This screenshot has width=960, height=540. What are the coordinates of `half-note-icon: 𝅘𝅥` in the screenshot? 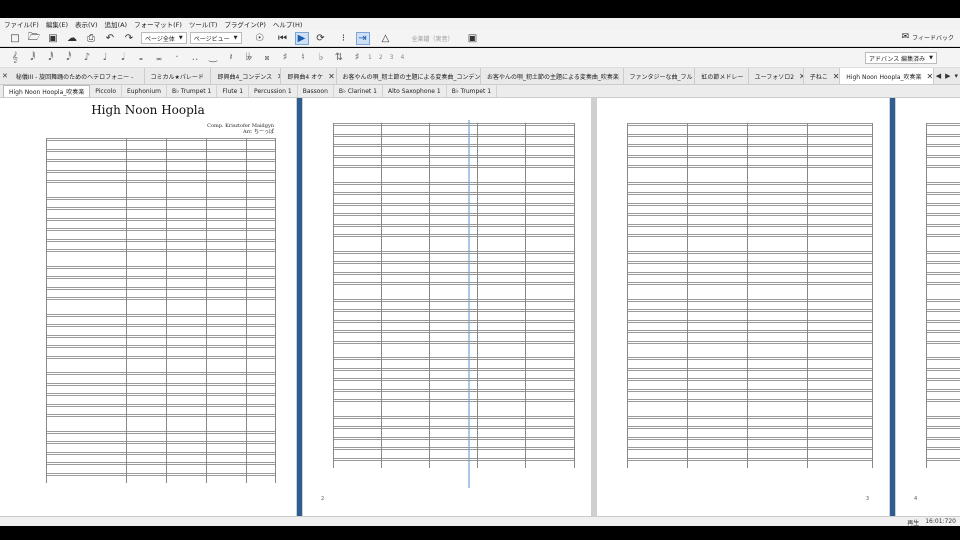 It's located at (123, 58).